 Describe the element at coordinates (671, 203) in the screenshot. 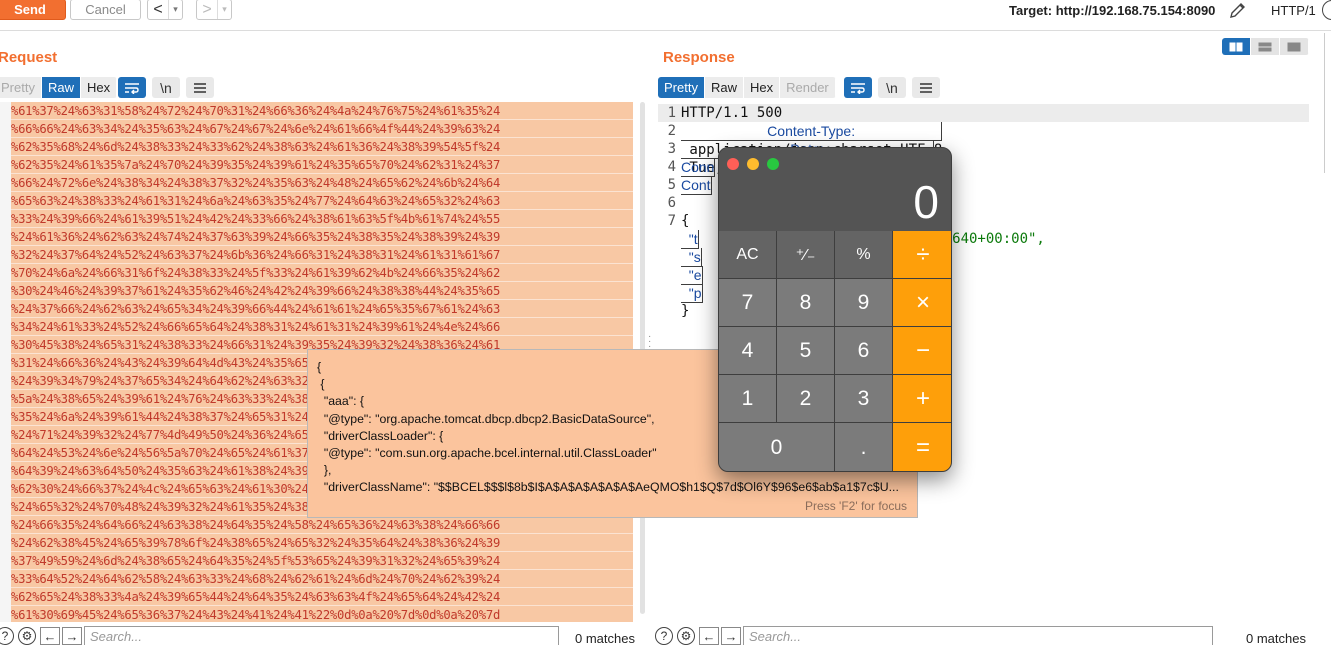

I see `line-number: 6` at that location.